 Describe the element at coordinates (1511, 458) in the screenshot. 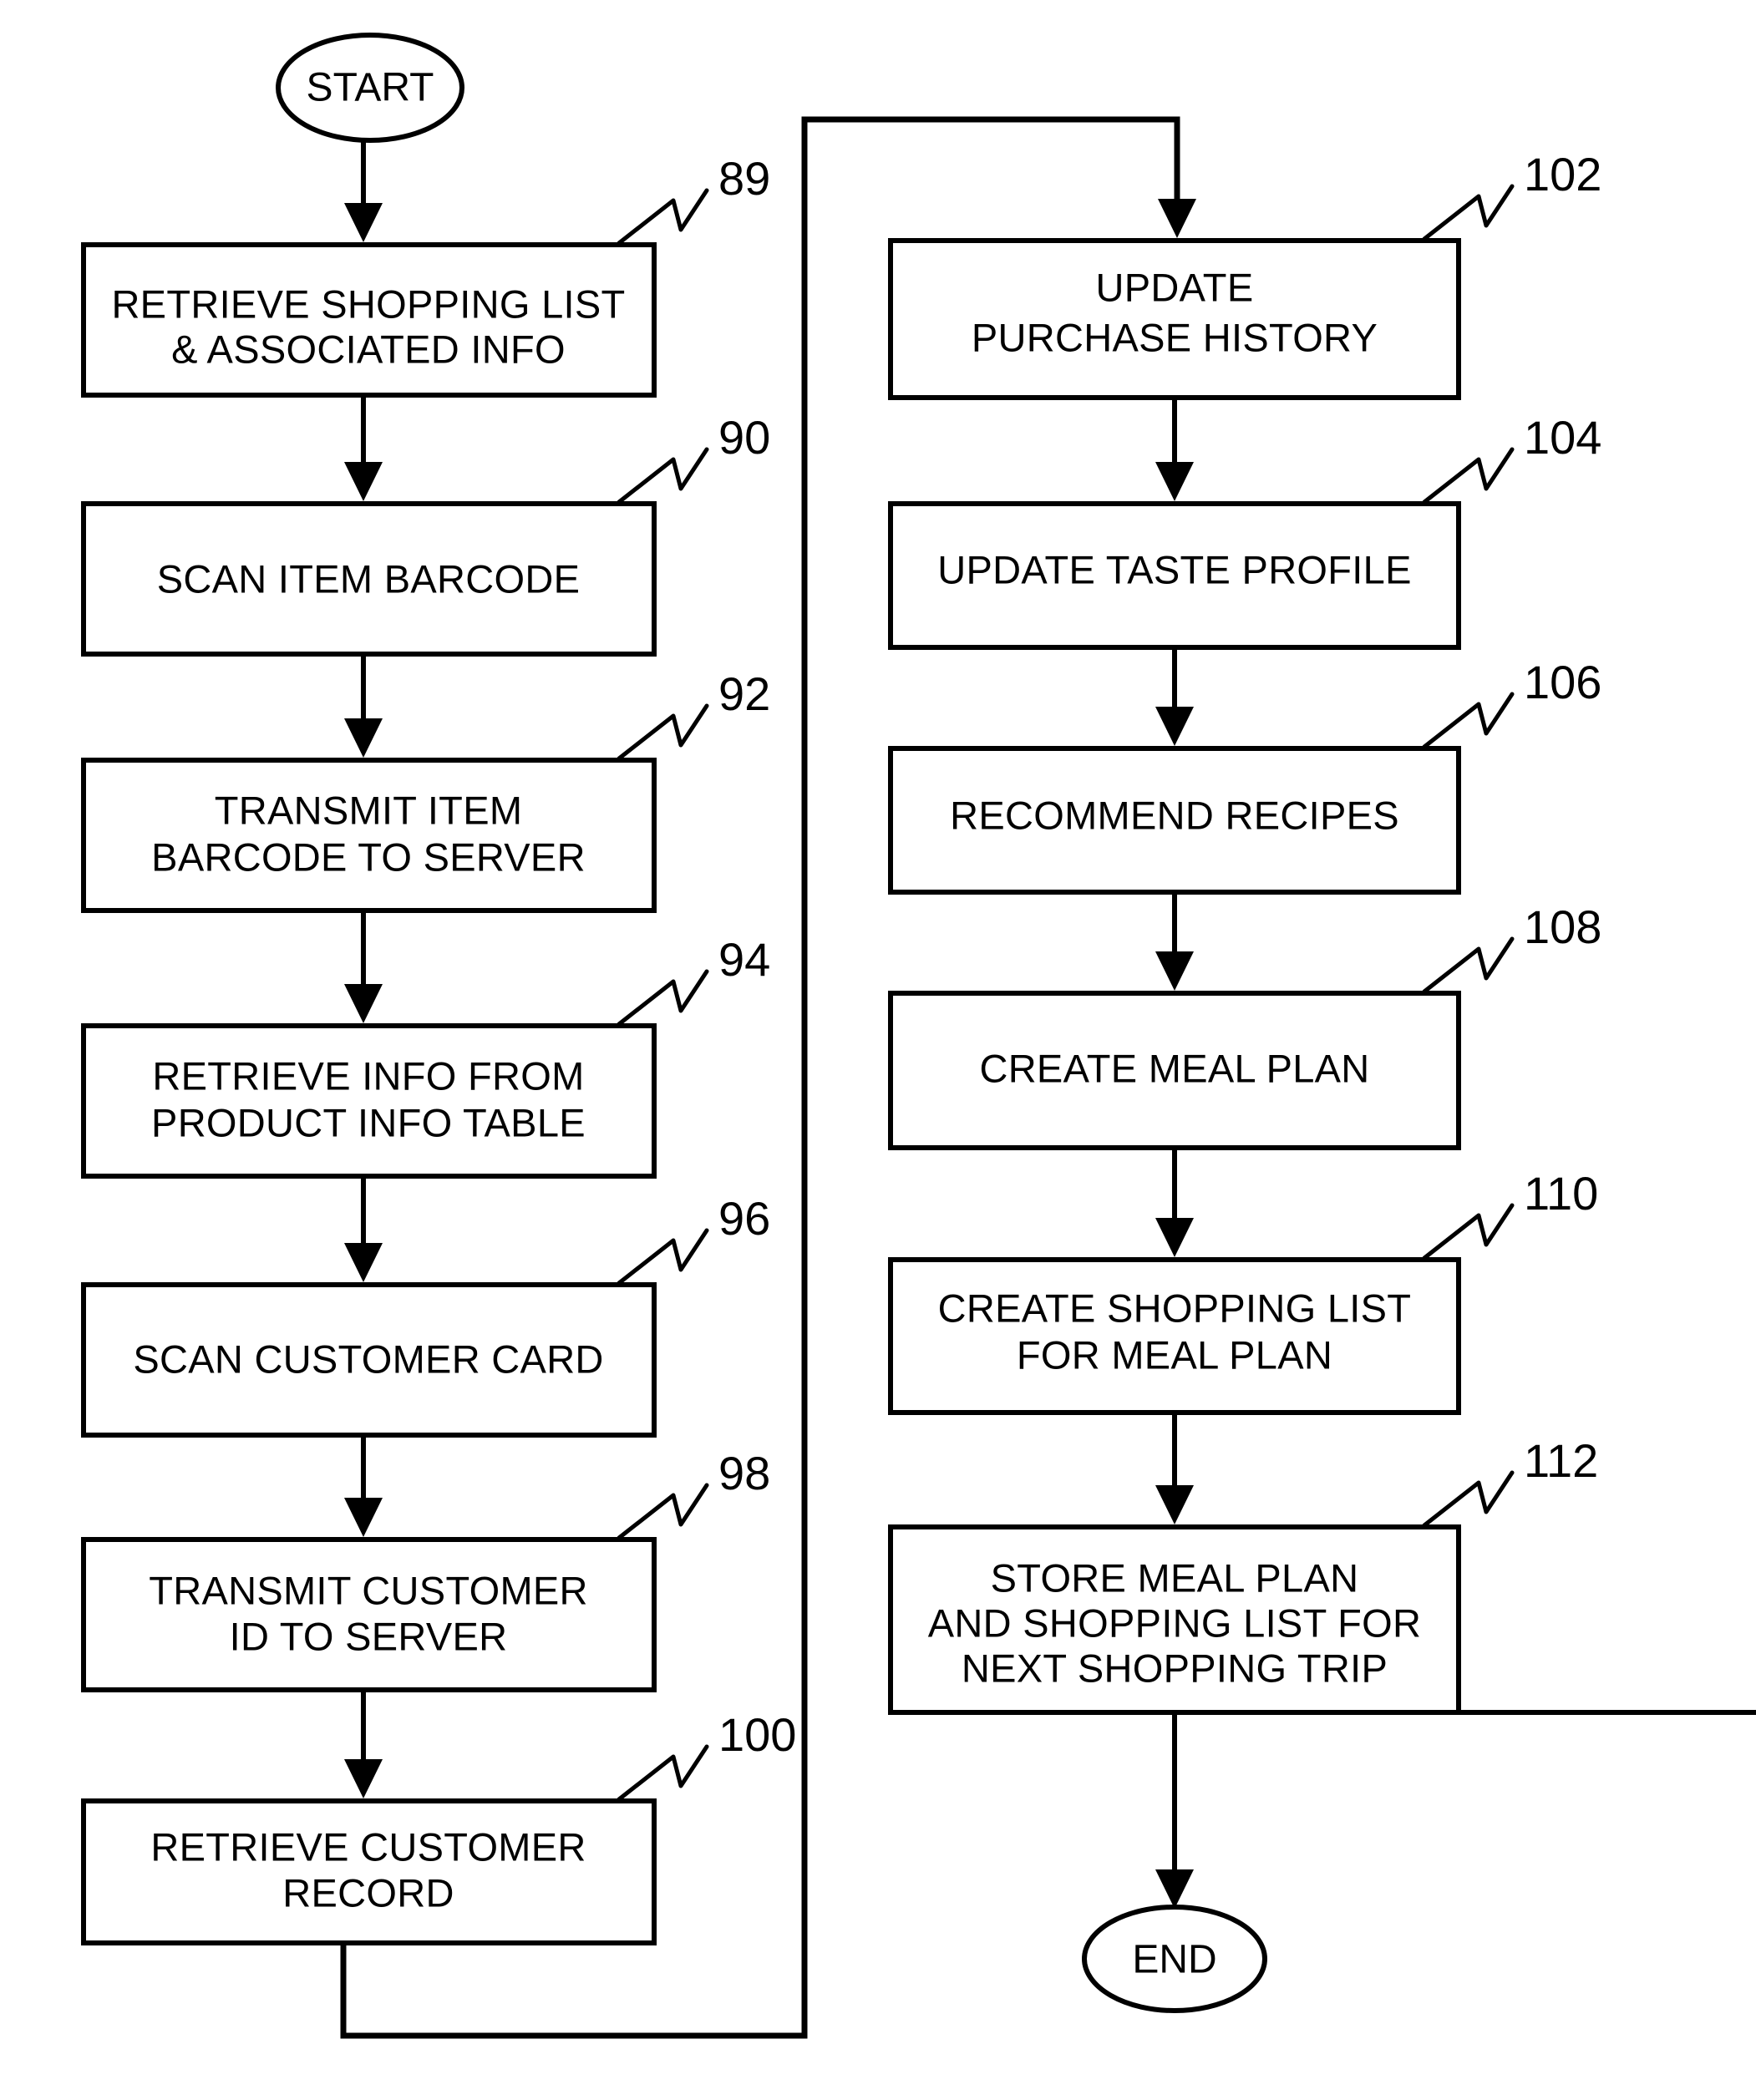

I see `leader-104: 104` at that location.